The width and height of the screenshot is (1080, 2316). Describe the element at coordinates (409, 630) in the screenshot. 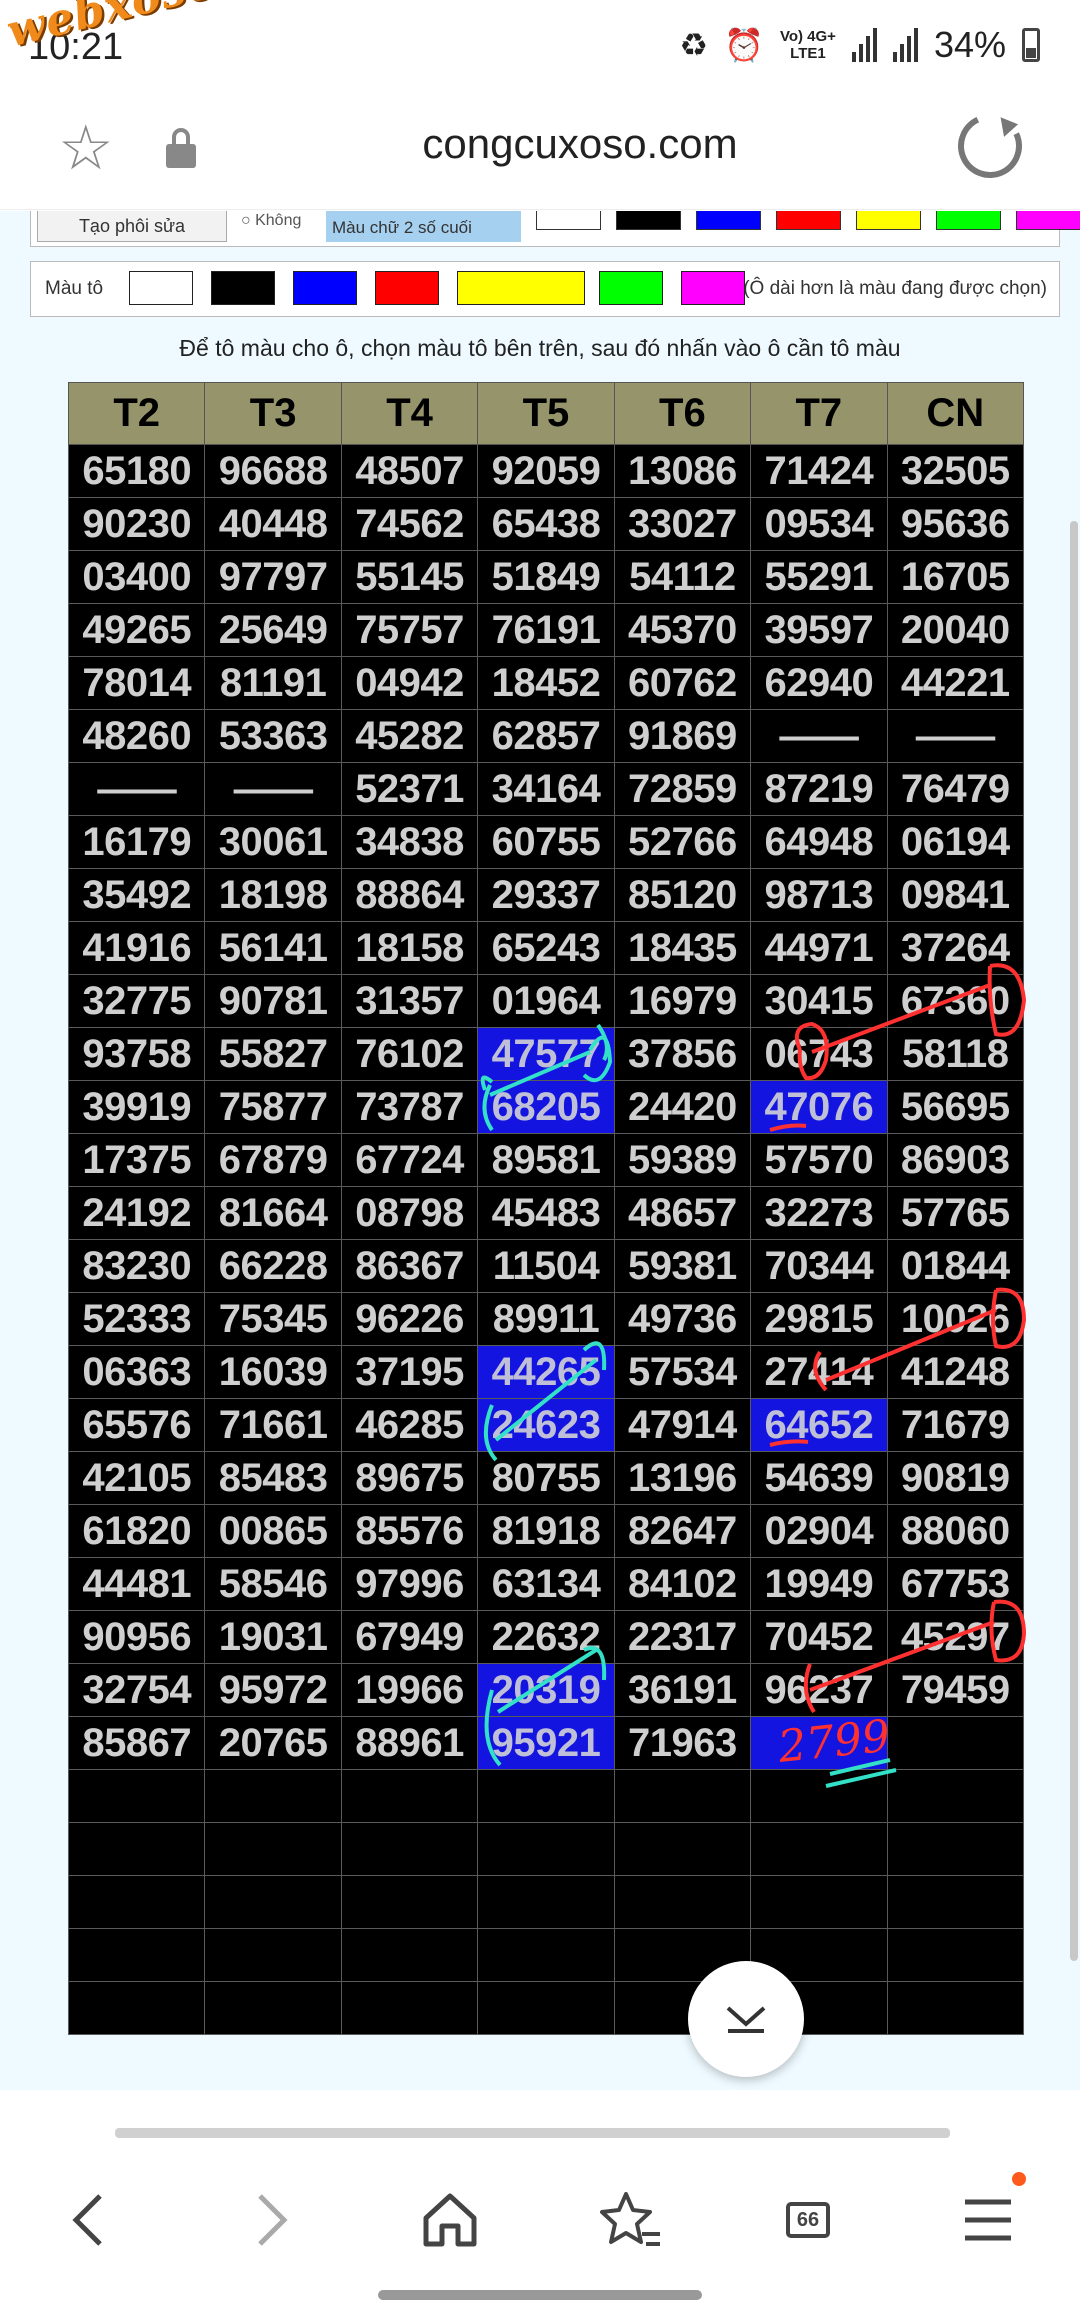

I see `table-cell: 75757` at that location.